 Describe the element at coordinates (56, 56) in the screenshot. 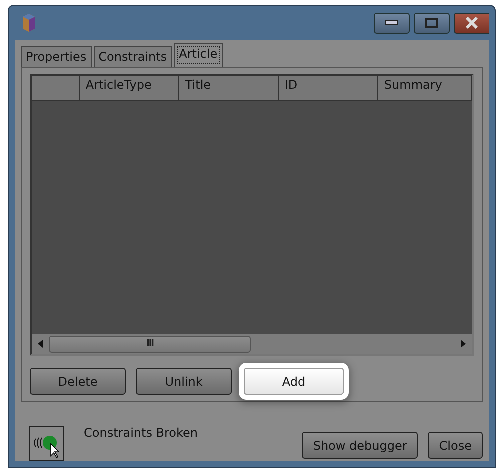

I see `tab: Properties` at that location.